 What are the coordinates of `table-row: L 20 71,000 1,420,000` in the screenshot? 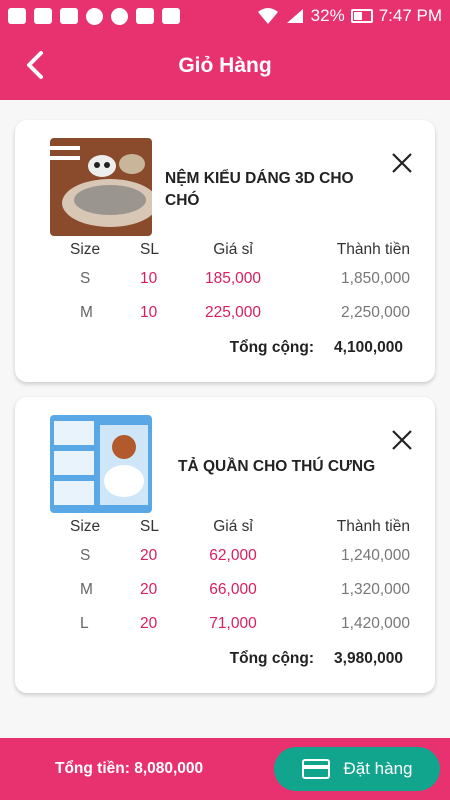 It's located at (225, 627).